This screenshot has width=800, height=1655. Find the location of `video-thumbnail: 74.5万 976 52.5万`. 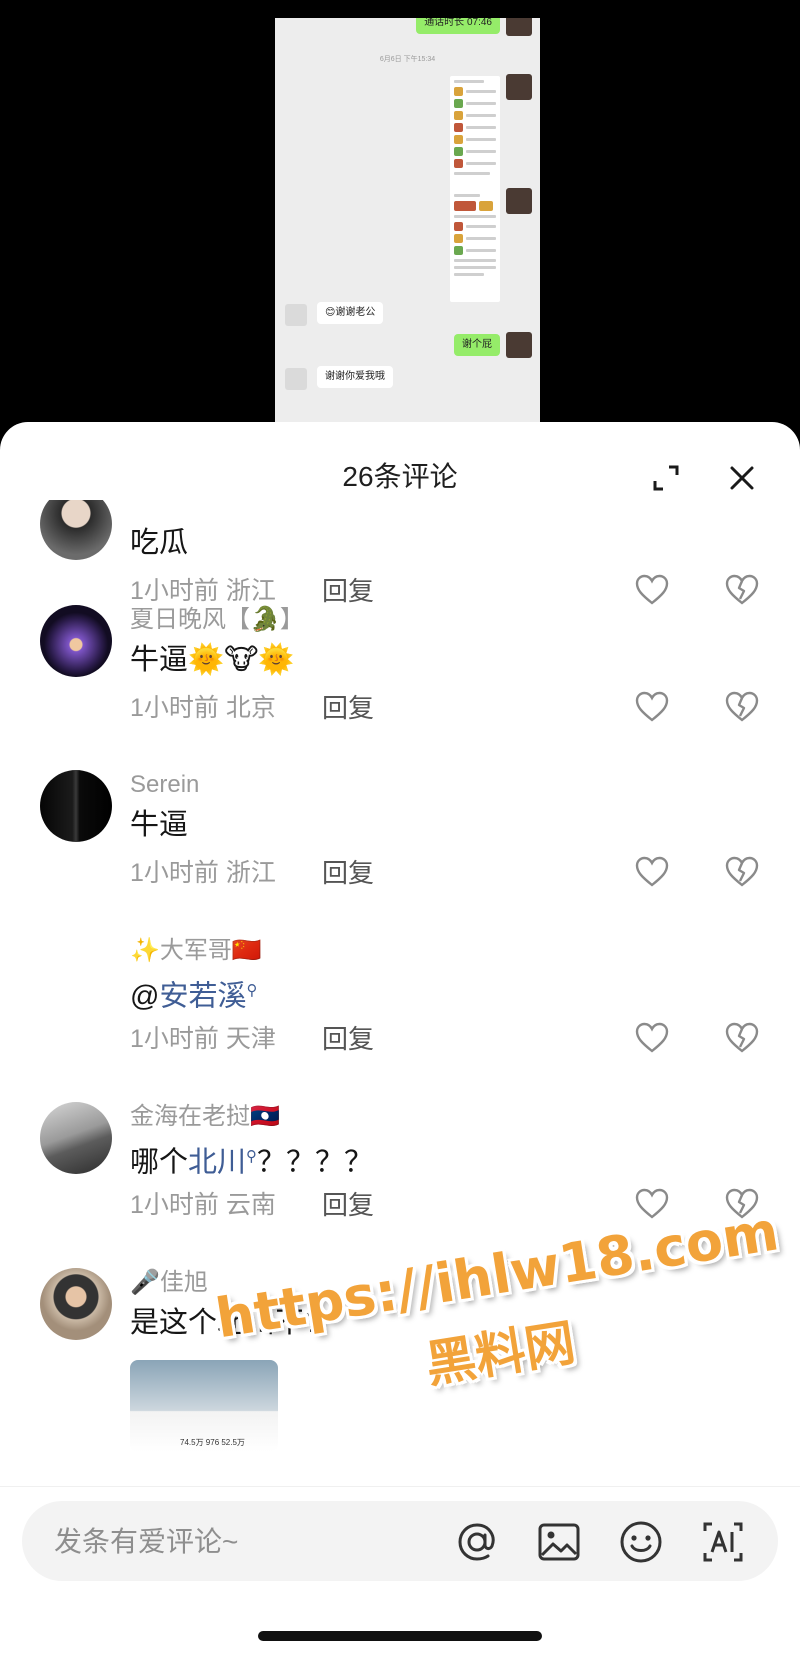

video-thumbnail: 74.5万 976 52.5万 is located at coordinates (204, 1406).